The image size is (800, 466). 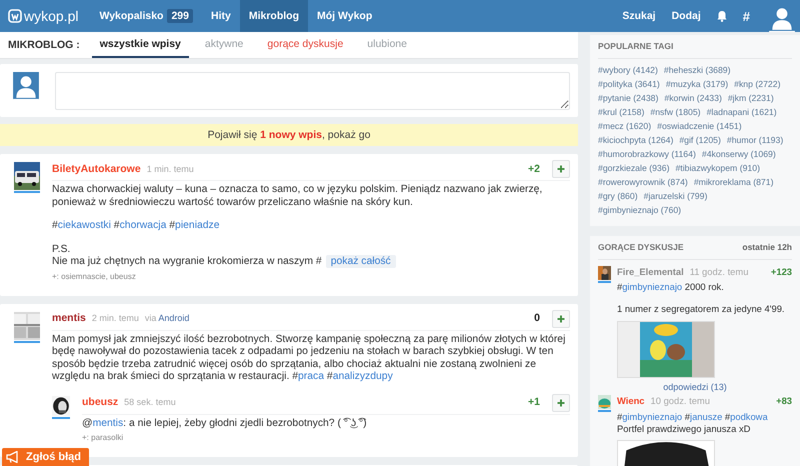 I want to click on post-time: 11 godz. temu, so click(x=719, y=272).